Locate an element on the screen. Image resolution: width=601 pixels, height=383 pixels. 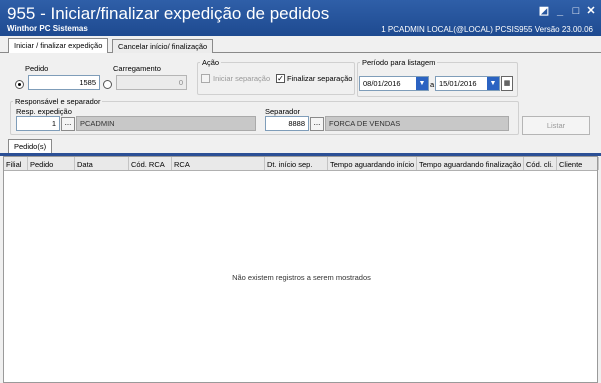
carregamento-input: 0 is located at coordinates (151, 82).